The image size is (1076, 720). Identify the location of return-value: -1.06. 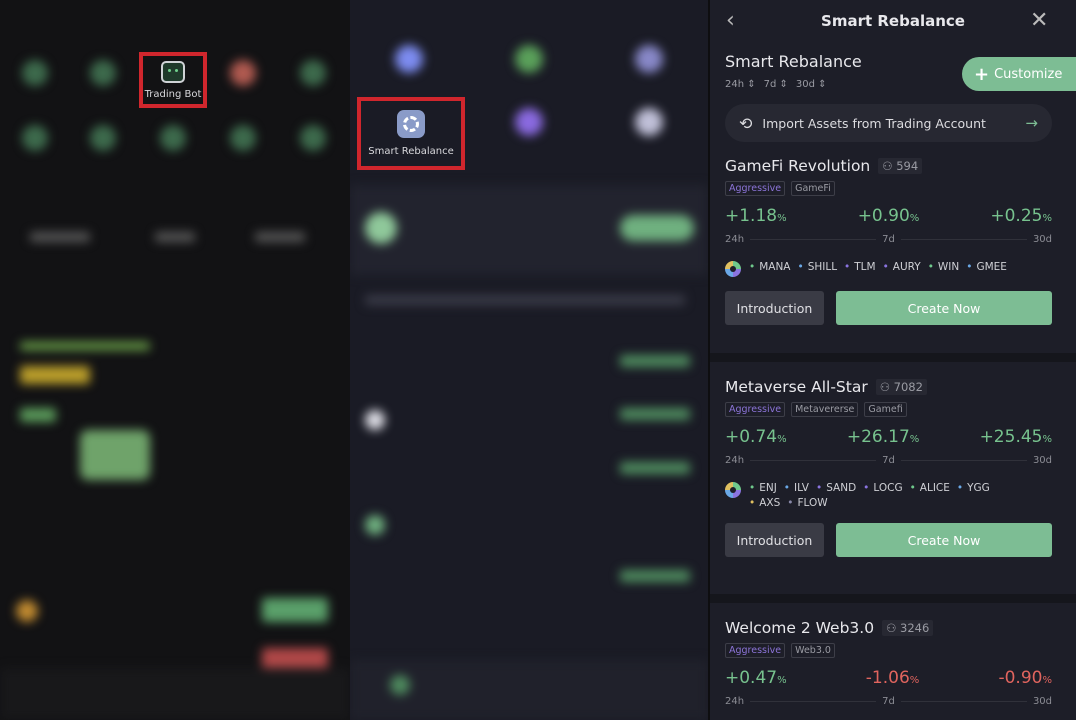
(887, 678).